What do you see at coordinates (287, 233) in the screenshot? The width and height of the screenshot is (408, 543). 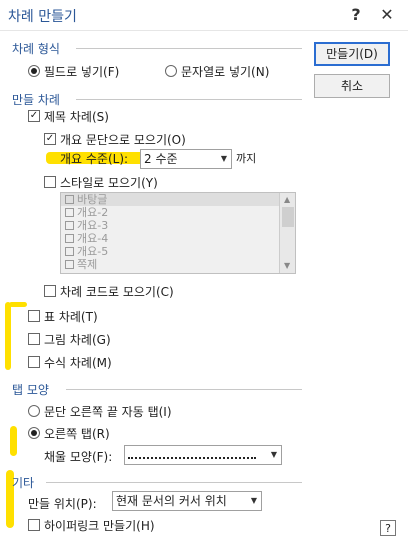 I see `list-scrollbar: ▲ ▼` at bounding box center [287, 233].